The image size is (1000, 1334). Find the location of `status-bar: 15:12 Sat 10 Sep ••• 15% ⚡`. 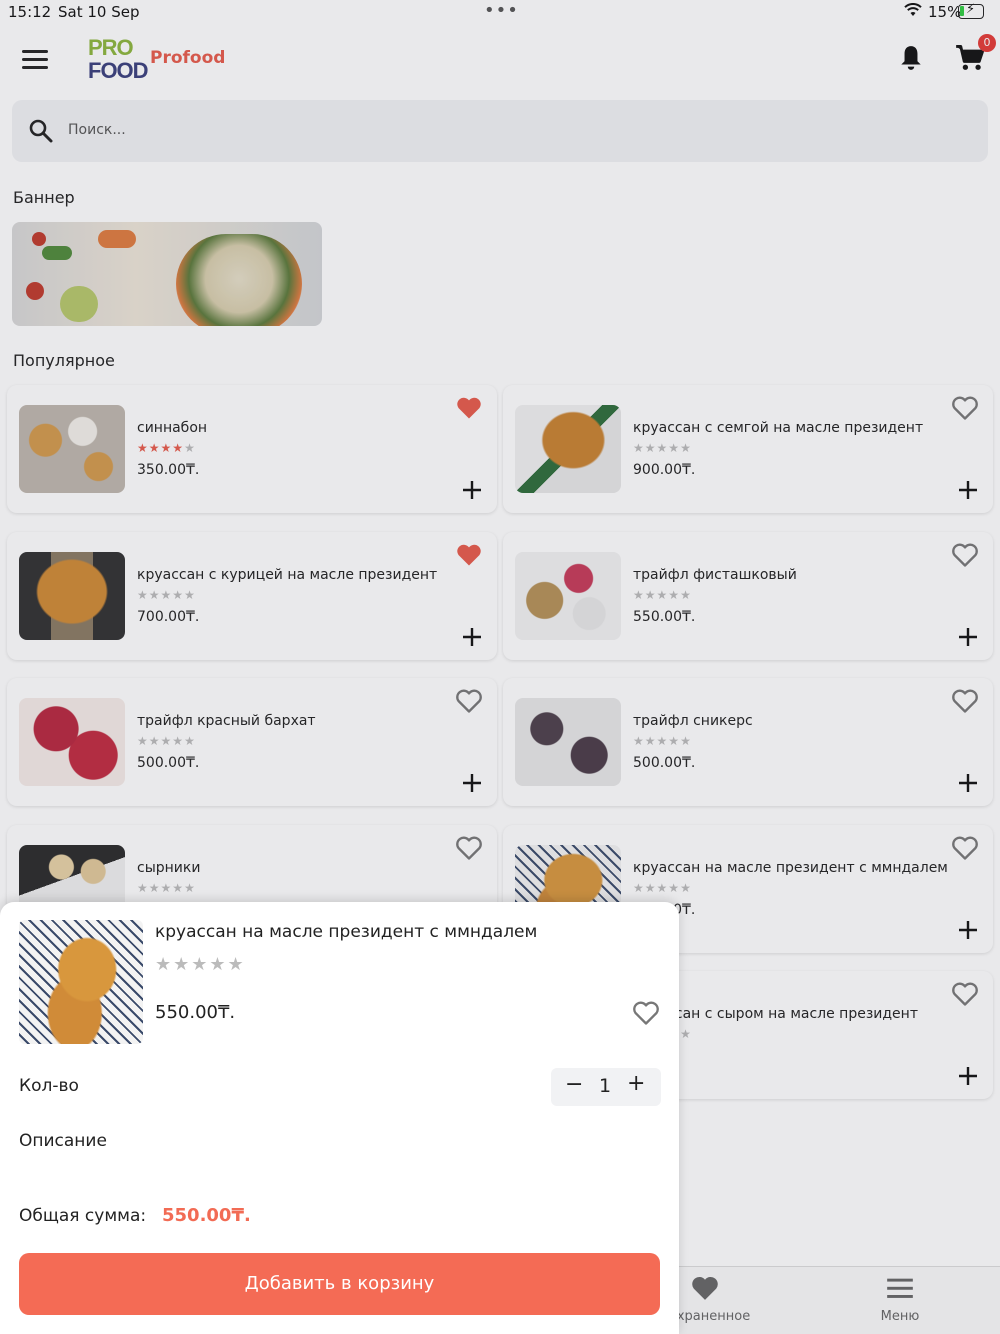

status-bar: 15:12 Sat 10 Sep ••• 15% ⚡ is located at coordinates (500, 13).